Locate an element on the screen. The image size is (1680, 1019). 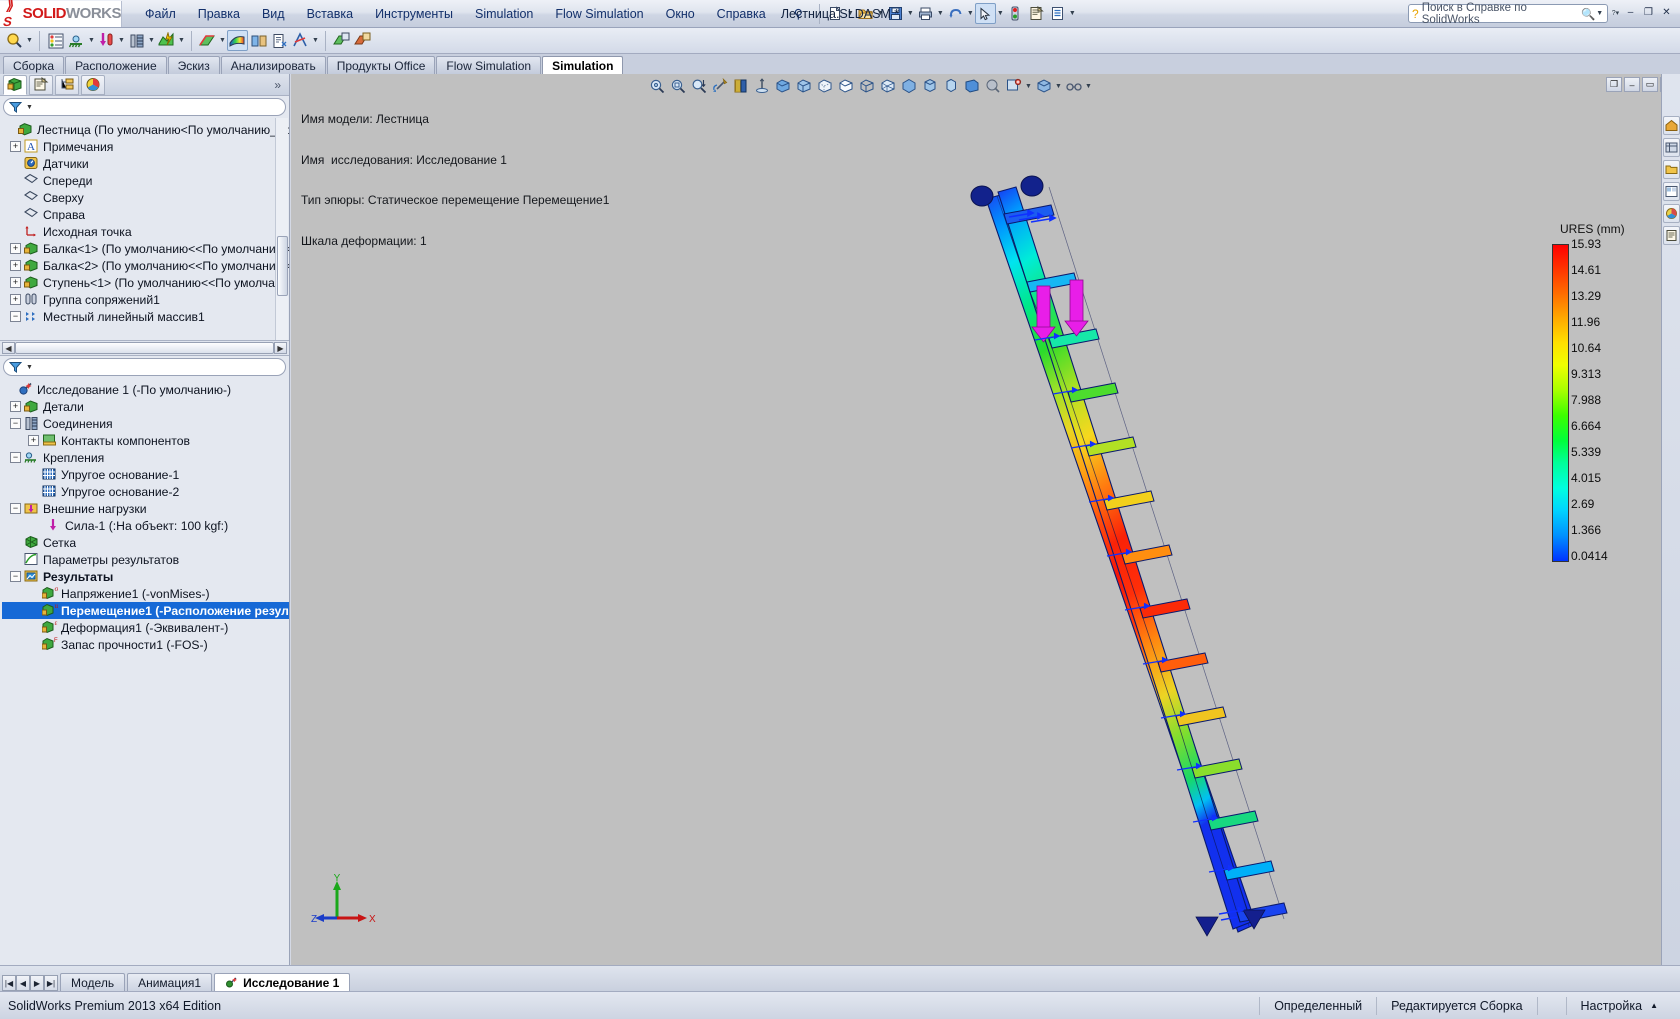
tree-row-parts: + Детали is located at coordinates (145, 406).